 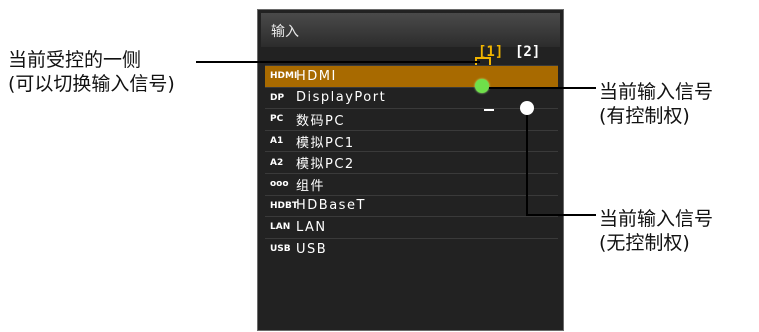 What do you see at coordinates (284, 76) in the screenshot?
I see `hdmi-icon: HDMI` at bounding box center [284, 76].